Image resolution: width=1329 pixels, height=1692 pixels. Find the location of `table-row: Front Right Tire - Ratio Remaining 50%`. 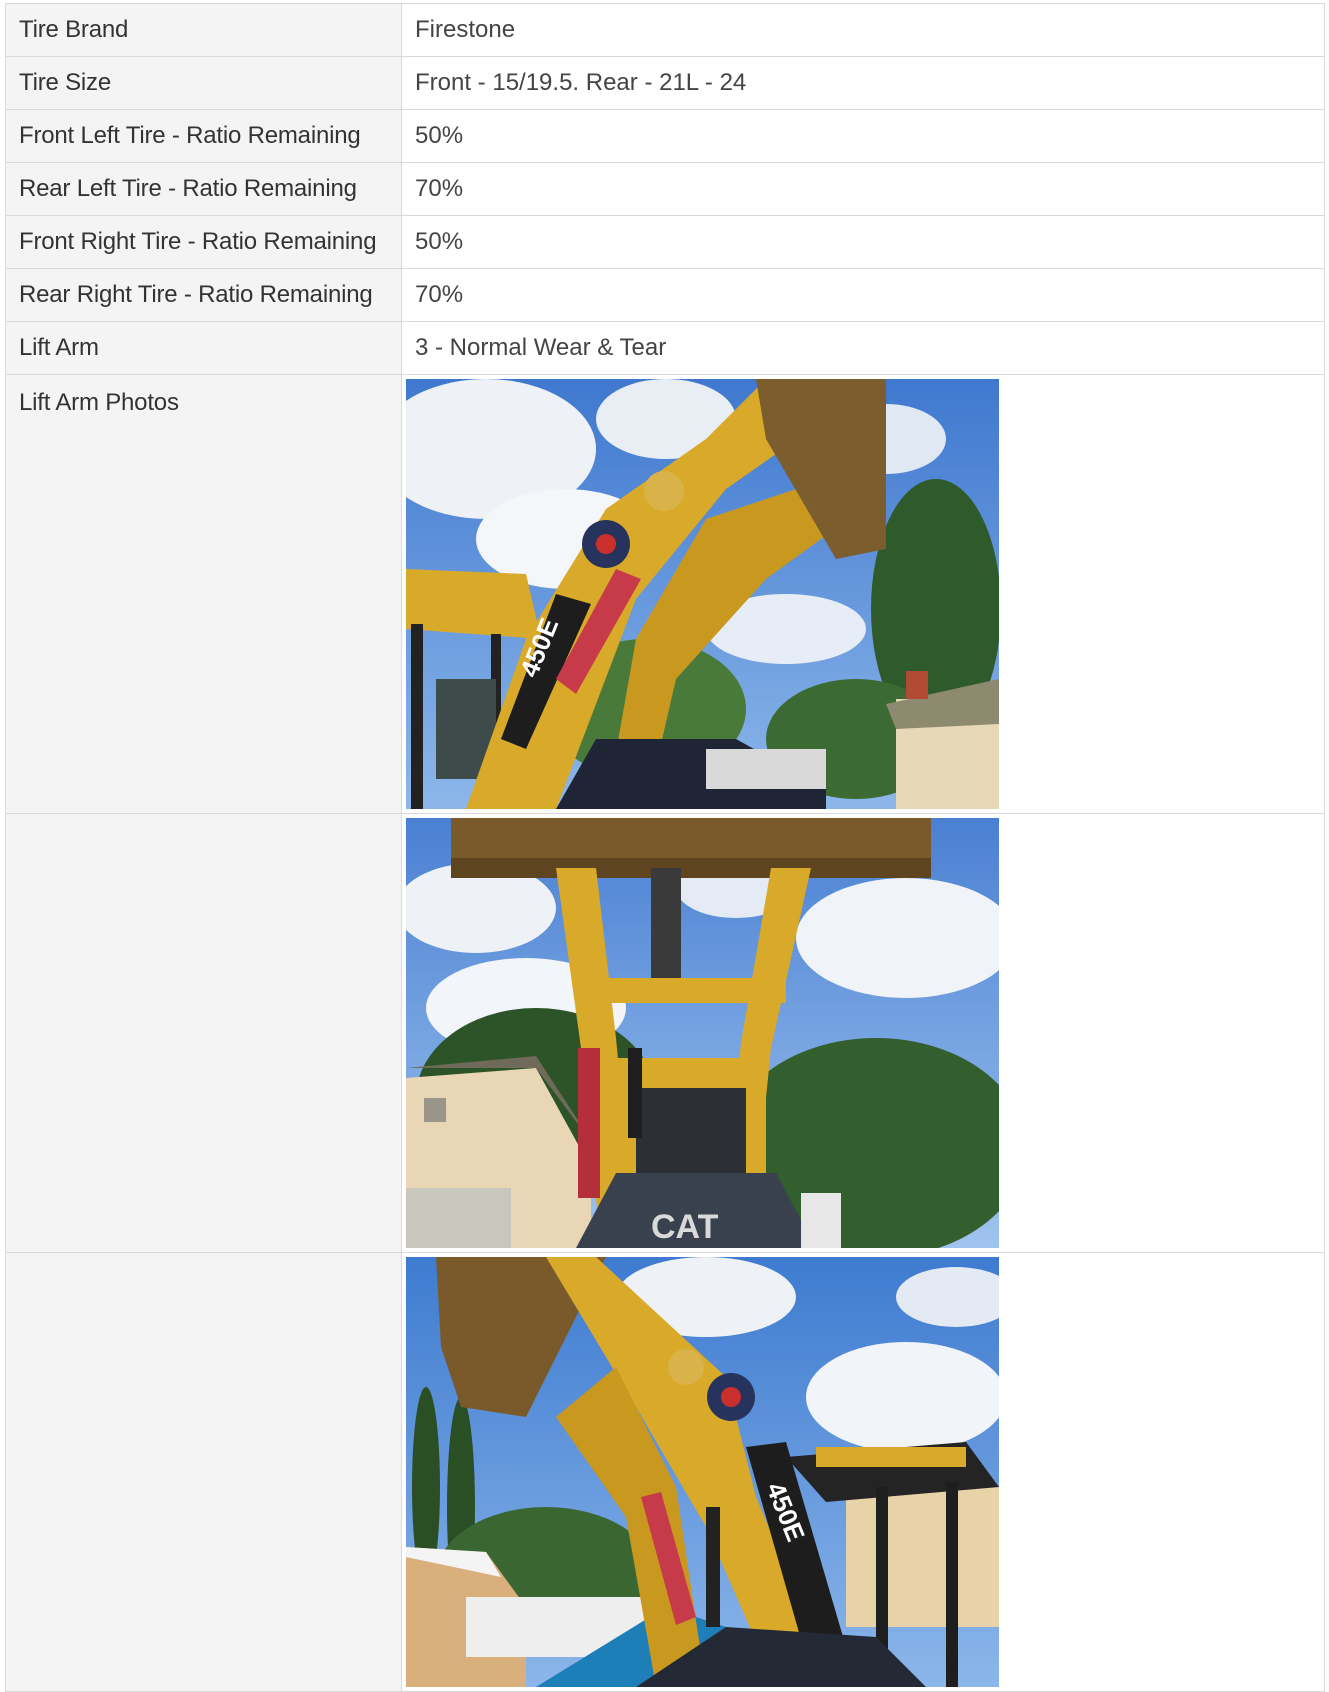

table-row: Front Right Tire - Ratio Remaining 50% is located at coordinates (665, 242).